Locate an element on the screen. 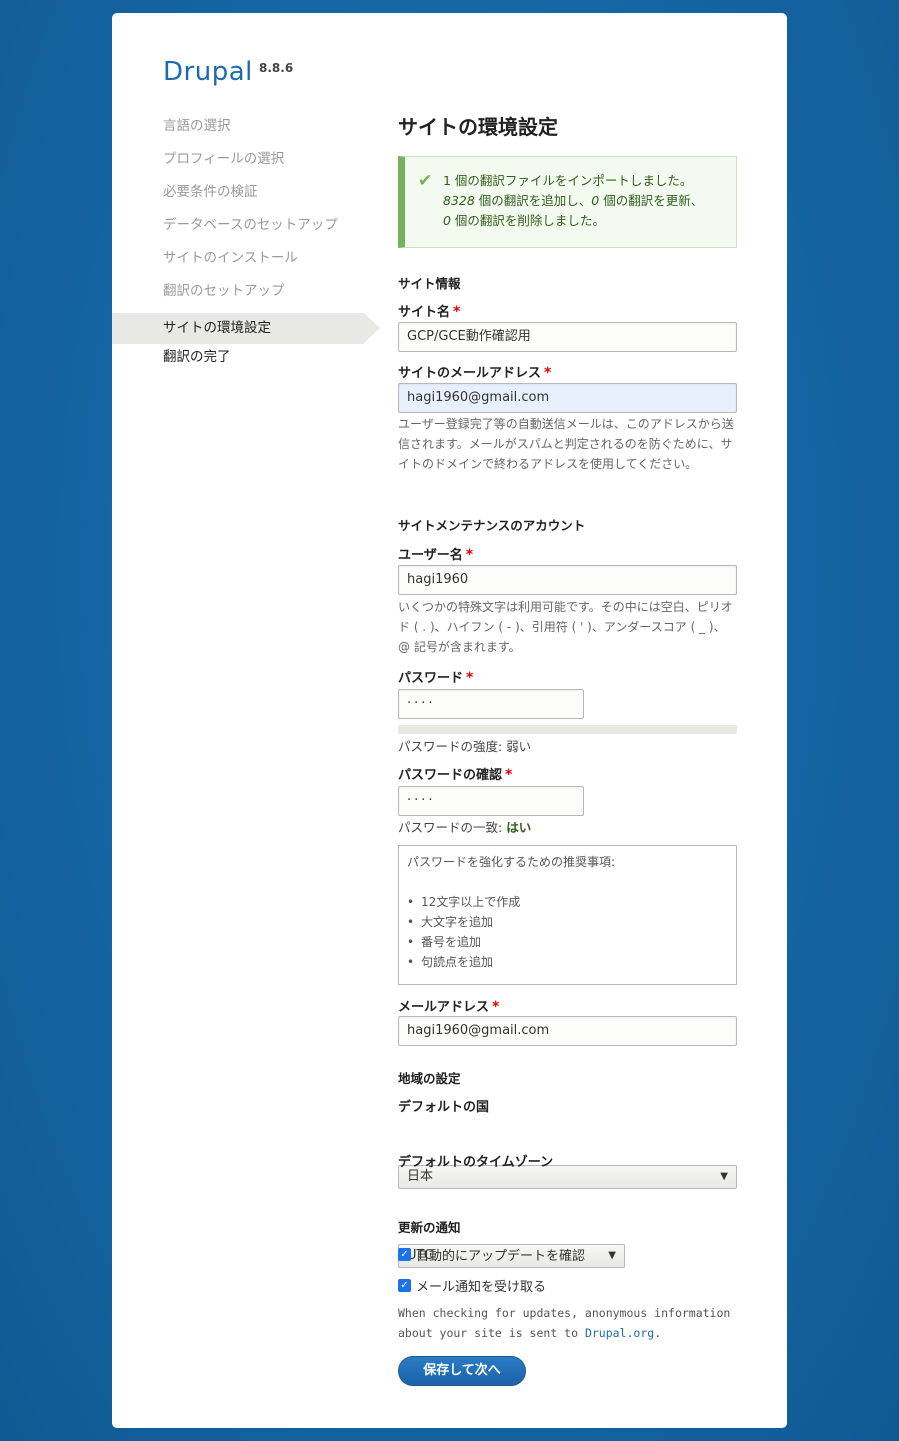 Image resolution: width=899 pixels, height=1441 pixels. default-country-label: デフォルトの国 is located at coordinates (444, 1107).